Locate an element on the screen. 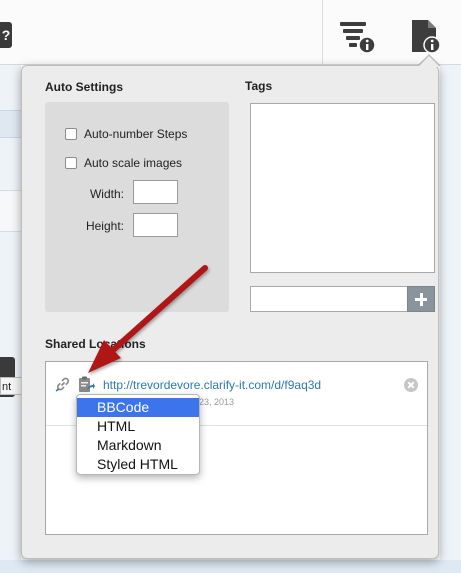 This screenshot has width=461, height=573. background-toolbar is located at coordinates (230, 32).